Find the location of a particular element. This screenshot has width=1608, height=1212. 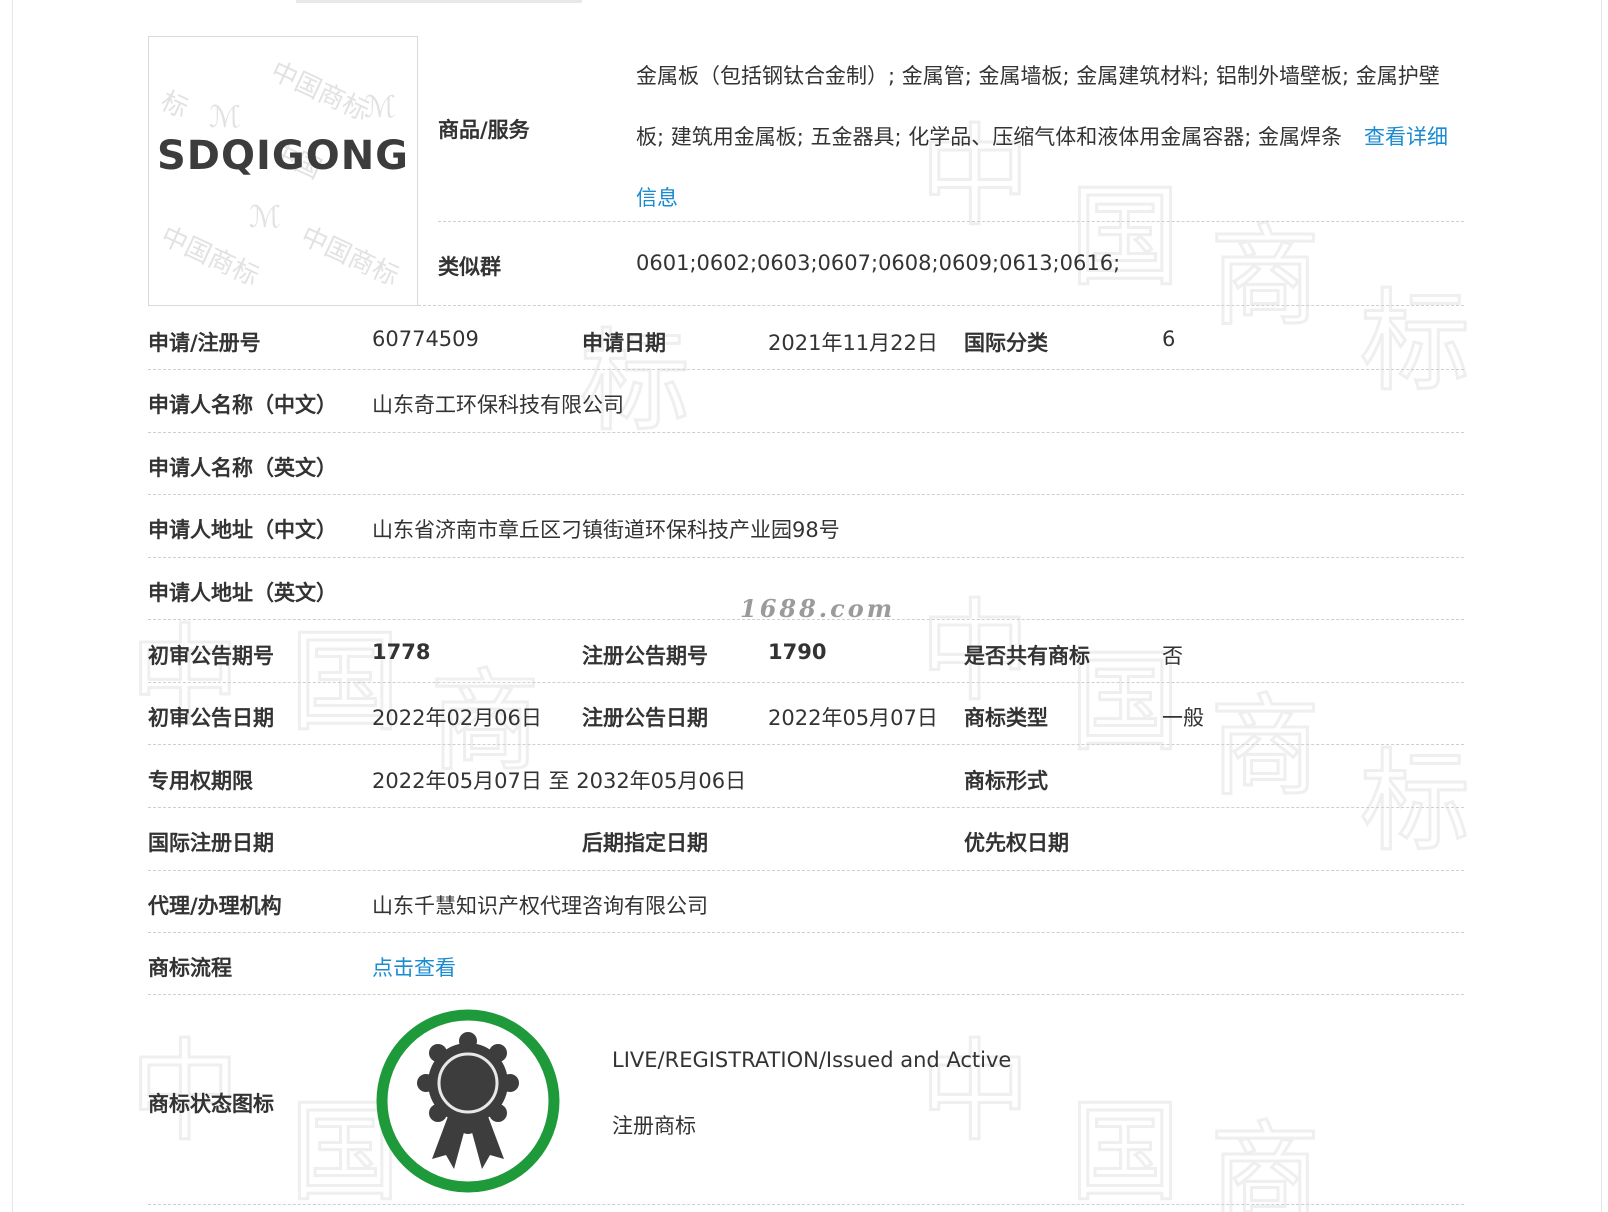

reg-pub-date-value: 2022年05月07日 is located at coordinates (853, 718).